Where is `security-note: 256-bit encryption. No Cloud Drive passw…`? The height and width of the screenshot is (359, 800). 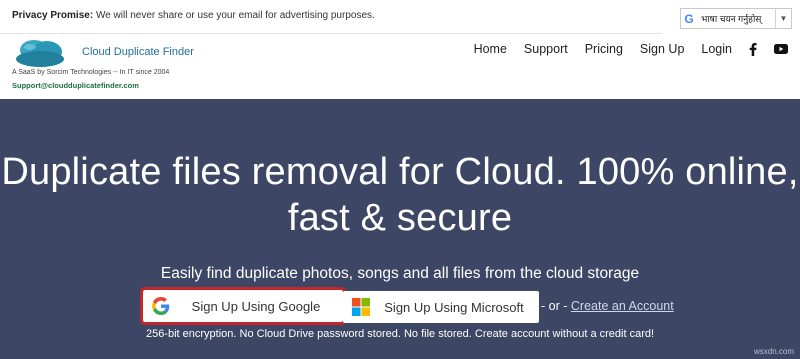 security-note: 256-bit encryption. No Cloud Drive passw… is located at coordinates (400, 334).